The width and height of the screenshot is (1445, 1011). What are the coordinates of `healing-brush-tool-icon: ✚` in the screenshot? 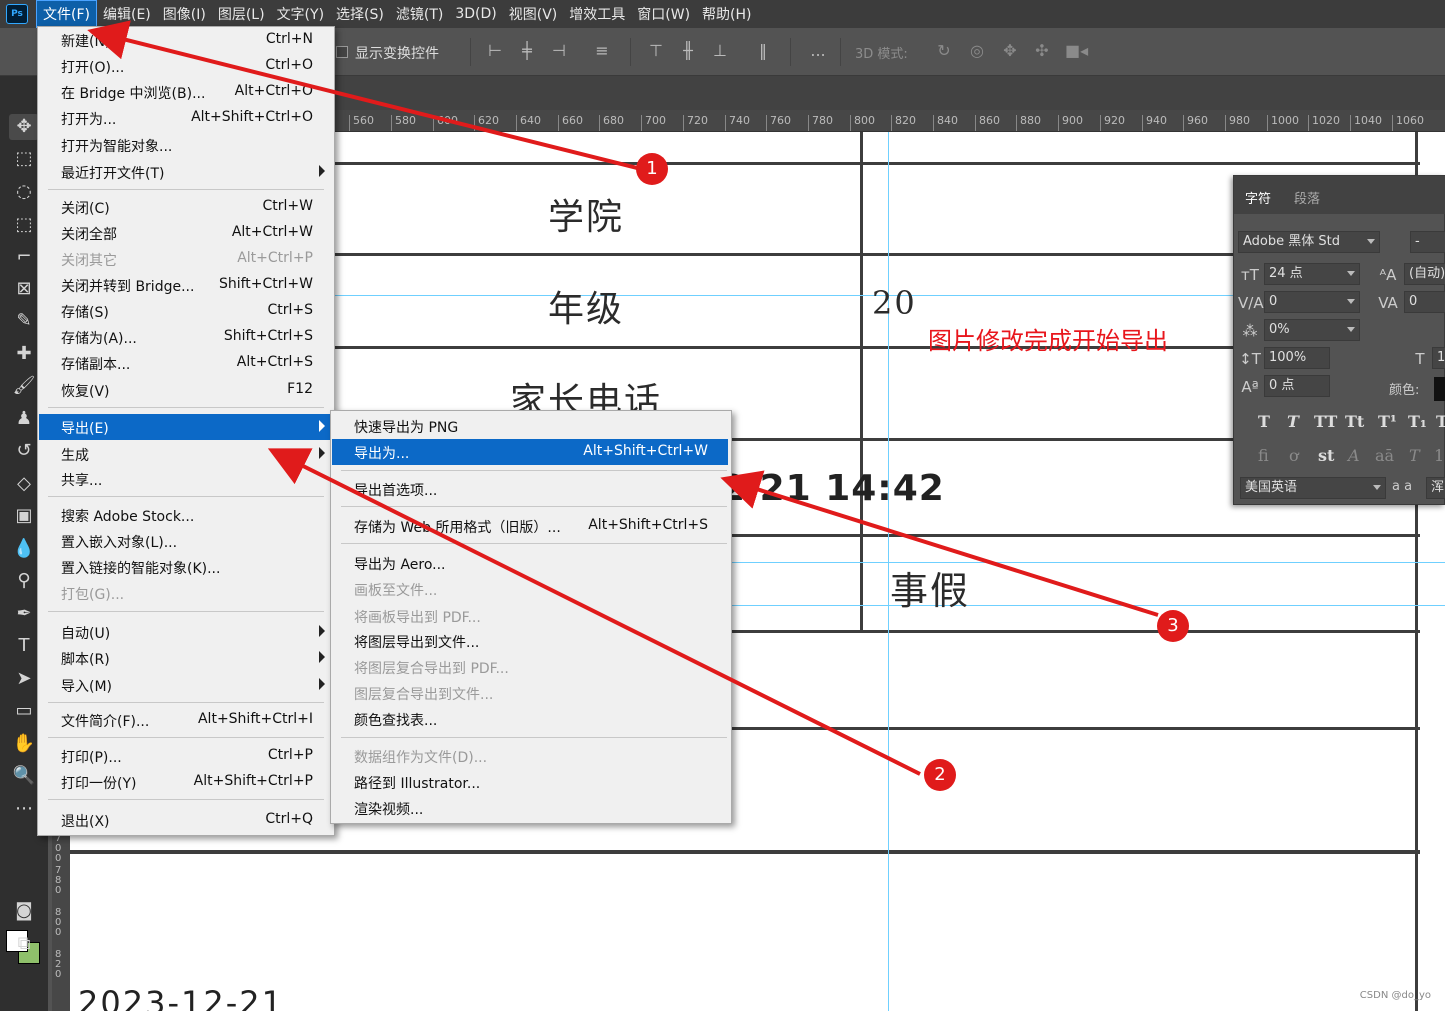 It's located at (24, 354).